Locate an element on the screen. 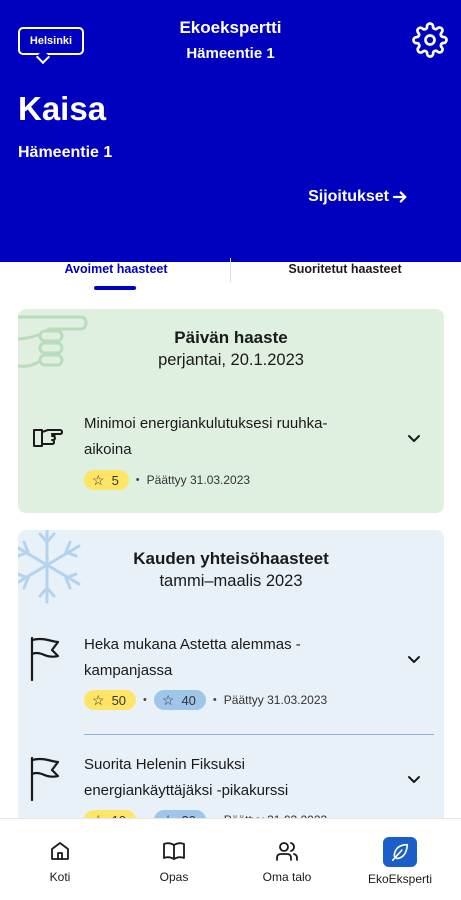 This screenshot has width=461, height=900. nav-label: Koti is located at coordinates (60, 877).